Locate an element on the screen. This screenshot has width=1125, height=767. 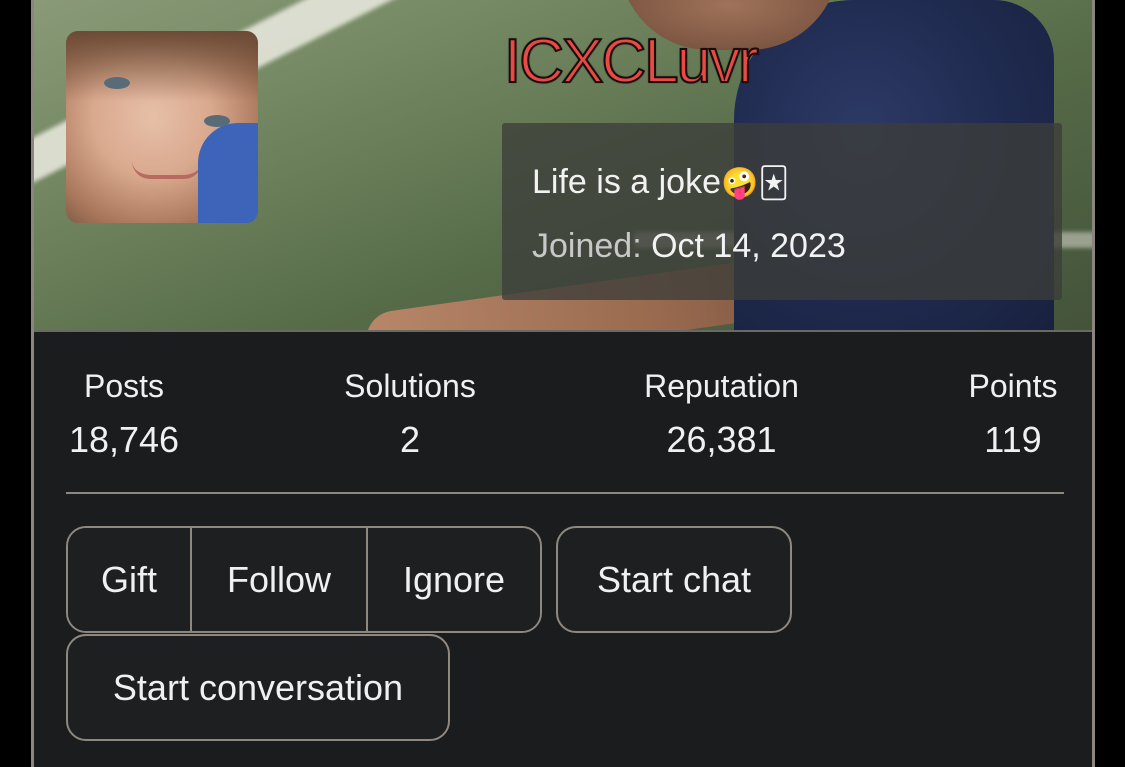
ignore-button: Ignore is located at coordinates (454, 579).